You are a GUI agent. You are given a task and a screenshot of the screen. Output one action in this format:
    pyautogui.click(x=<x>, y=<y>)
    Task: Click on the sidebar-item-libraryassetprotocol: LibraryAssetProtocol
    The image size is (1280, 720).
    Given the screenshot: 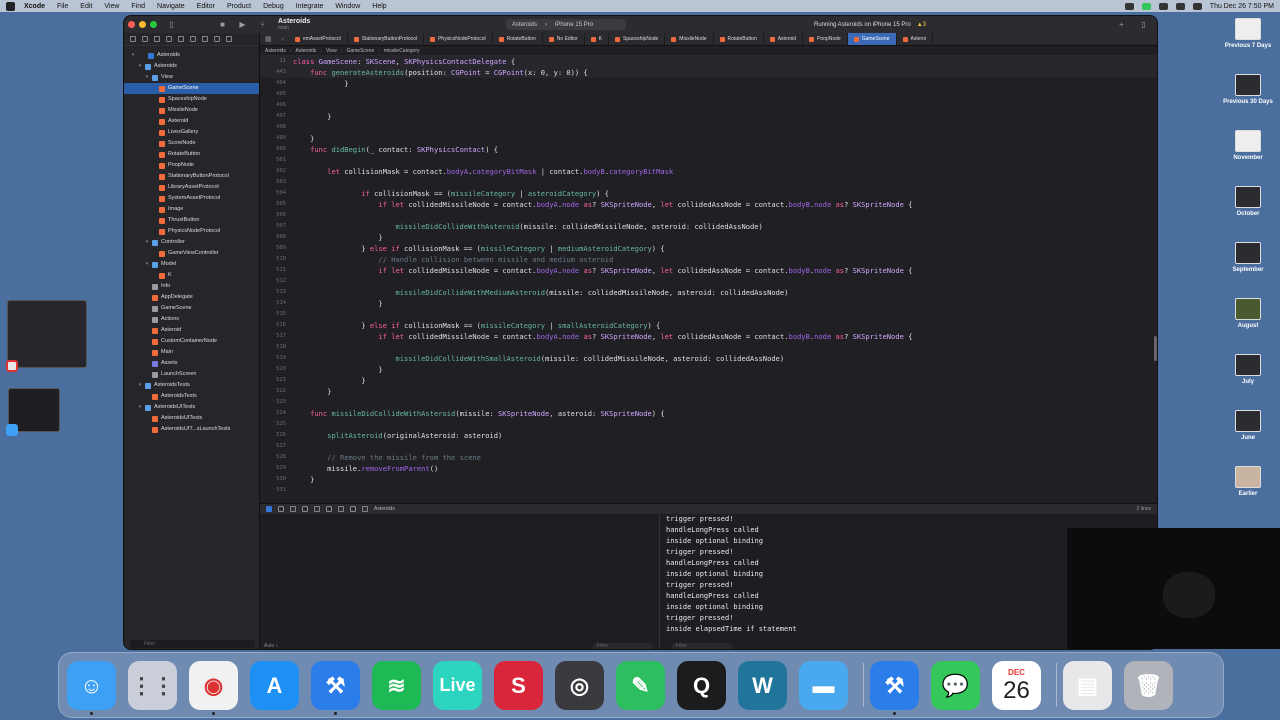 What is the action you would take?
    pyautogui.click(x=191, y=187)
    